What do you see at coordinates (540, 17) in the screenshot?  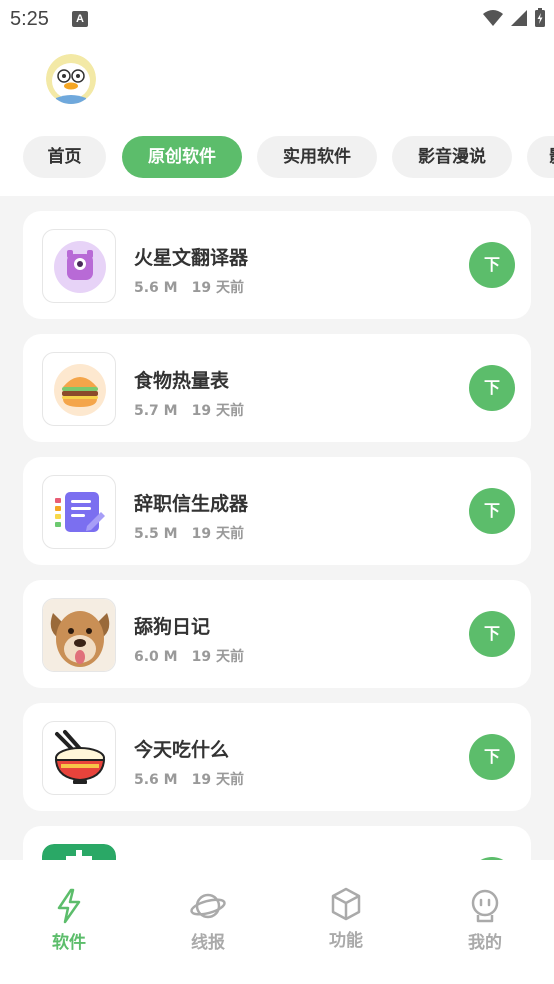 I see `battery-icon` at bounding box center [540, 17].